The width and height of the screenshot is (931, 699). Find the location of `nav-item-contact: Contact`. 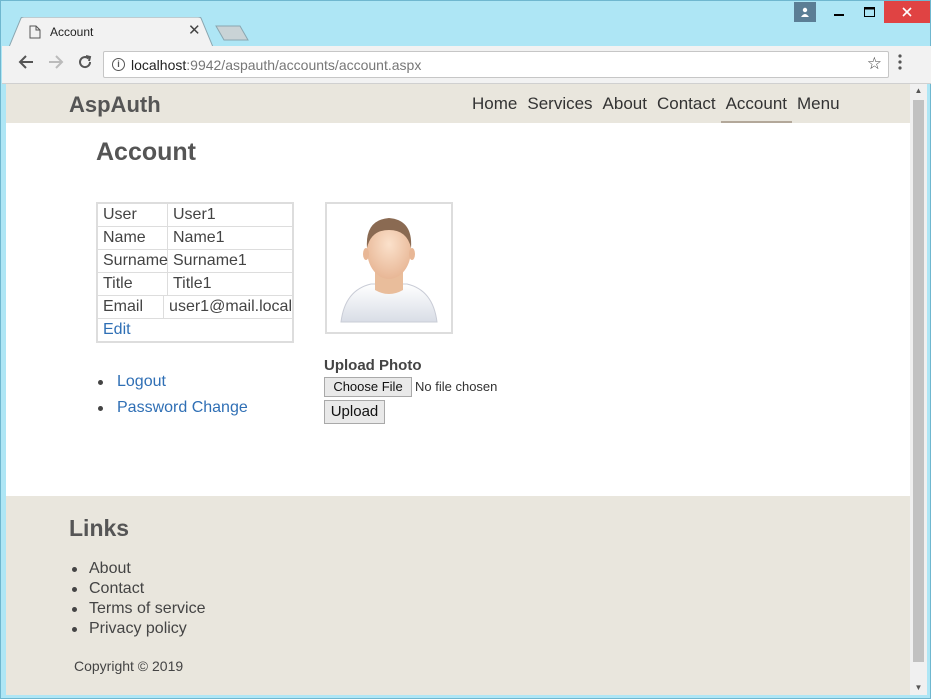

nav-item-contact: Contact is located at coordinates (686, 103).